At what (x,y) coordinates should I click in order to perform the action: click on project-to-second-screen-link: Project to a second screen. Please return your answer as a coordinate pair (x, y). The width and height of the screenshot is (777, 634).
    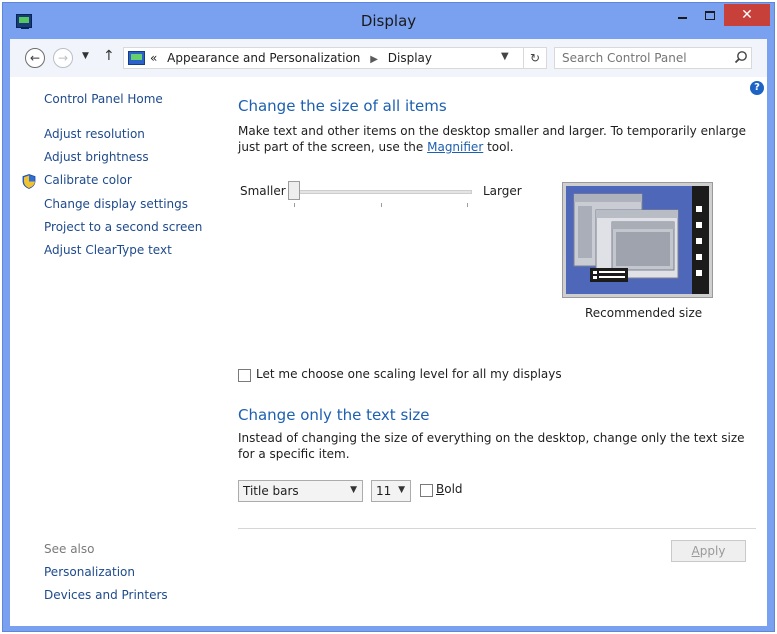
    Looking at the image, I should click on (123, 227).